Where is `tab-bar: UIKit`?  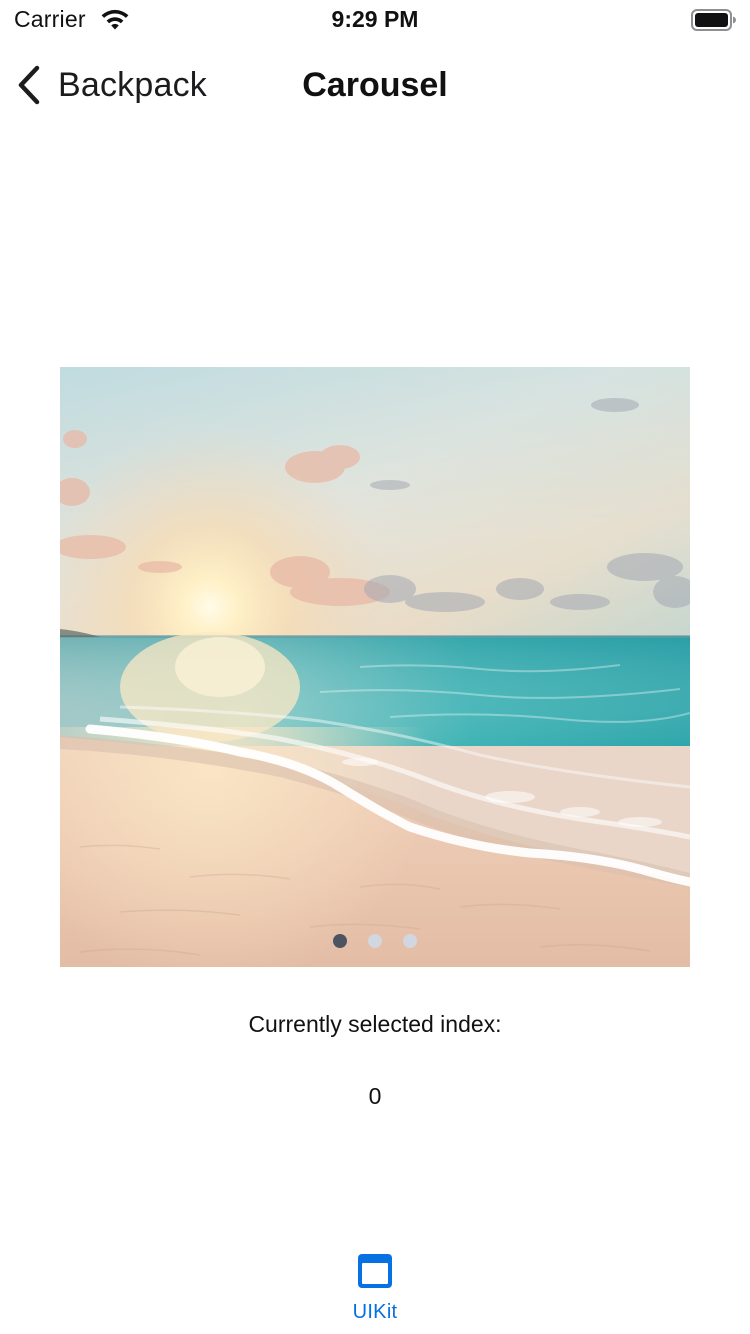 tab-bar: UIKit is located at coordinates (375, 1287).